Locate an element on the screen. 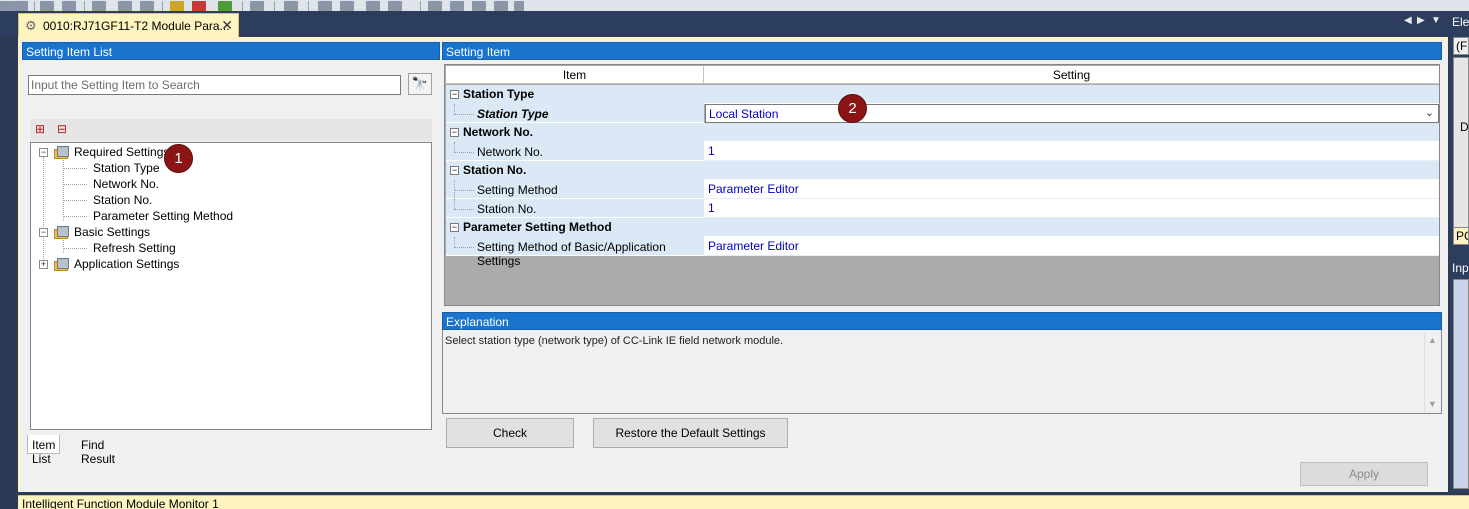  tree-node-application-settings: Application Settings is located at coordinates (126, 264).